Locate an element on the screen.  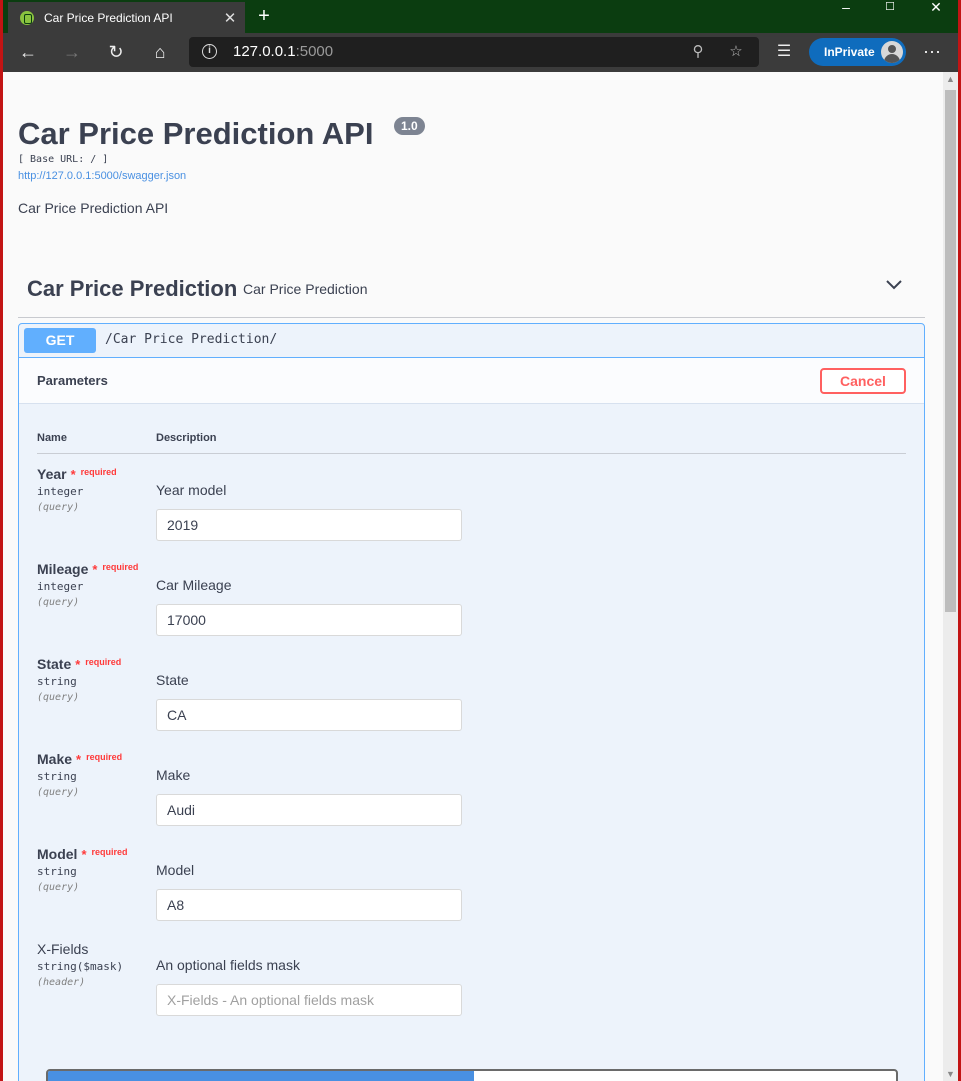
favorite-star-icon: ☆ is located at coordinates (736, 52).